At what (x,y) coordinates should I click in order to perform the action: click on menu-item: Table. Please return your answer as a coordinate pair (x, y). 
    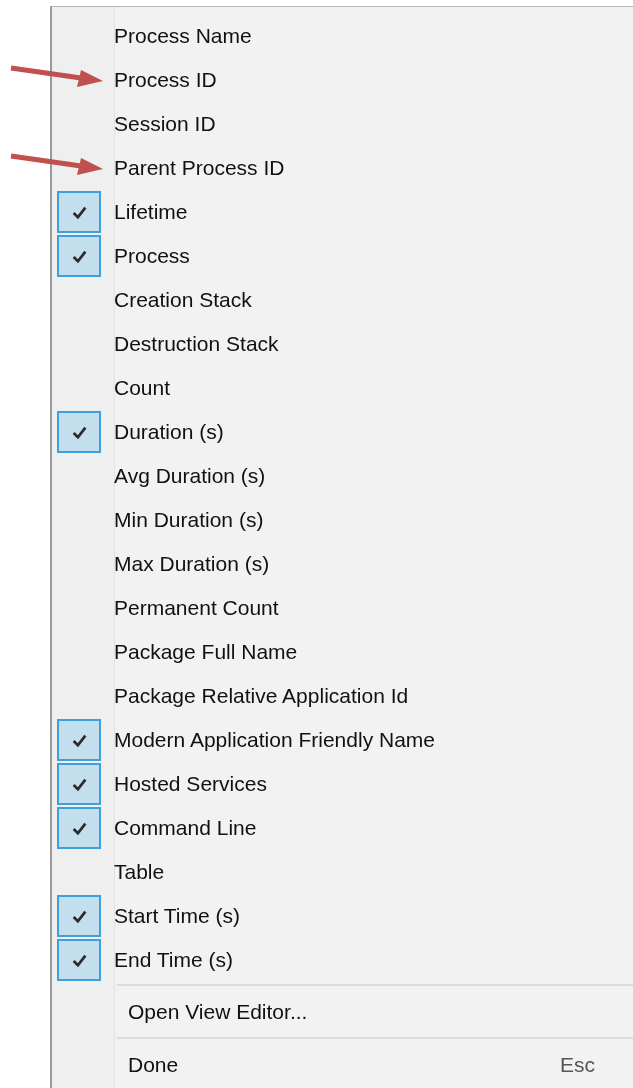
    Looking at the image, I should click on (342, 872).